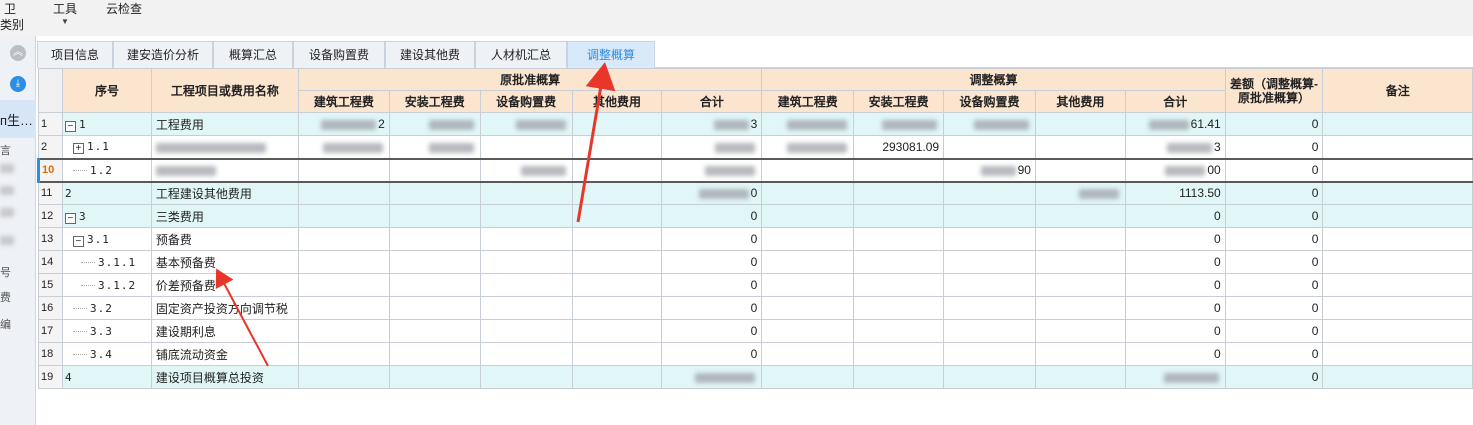  I want to click on tab-other-construction-cost: 建设其他费, so click(430, 54).